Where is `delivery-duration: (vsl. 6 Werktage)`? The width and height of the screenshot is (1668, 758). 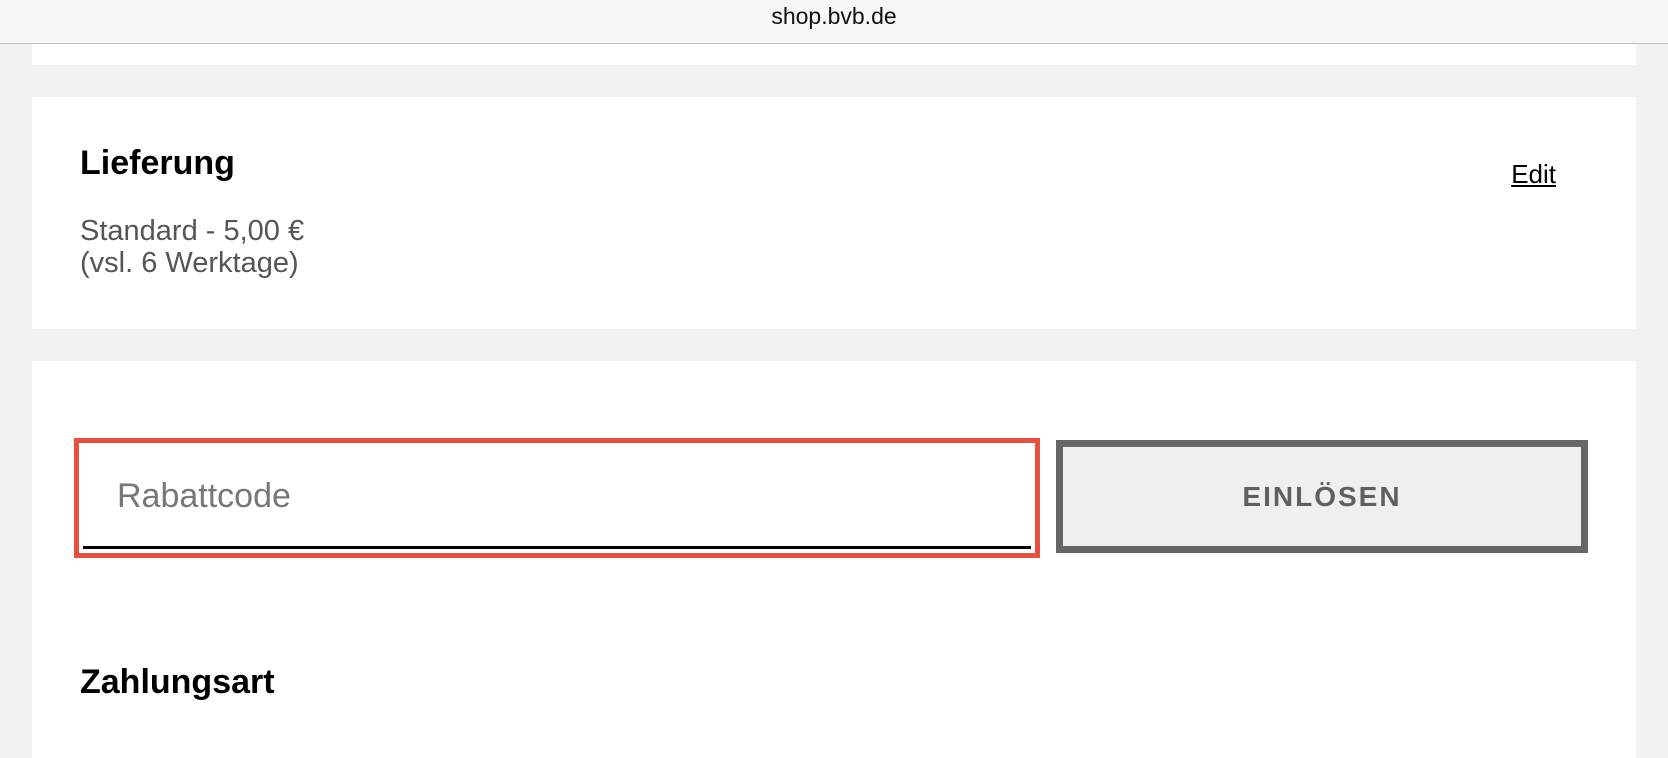 delivery-duration: (vsl. 6 Werktage) is located at coordinates (189, 263).